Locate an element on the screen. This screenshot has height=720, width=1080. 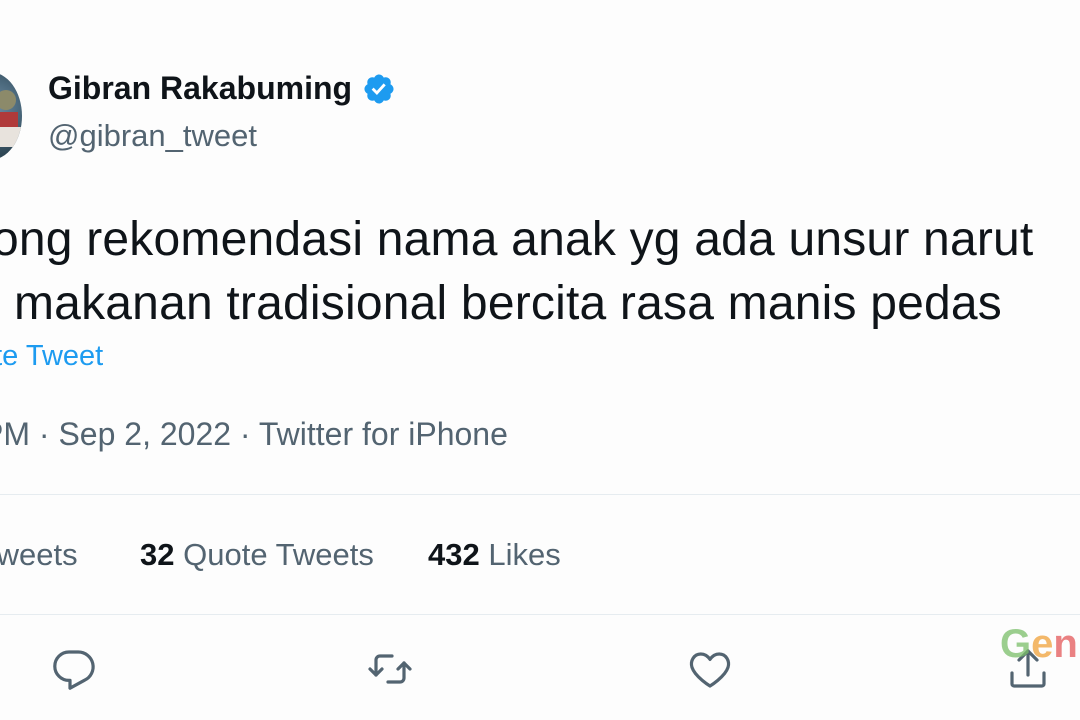
reply-icon is located at coordinates (74, 670).